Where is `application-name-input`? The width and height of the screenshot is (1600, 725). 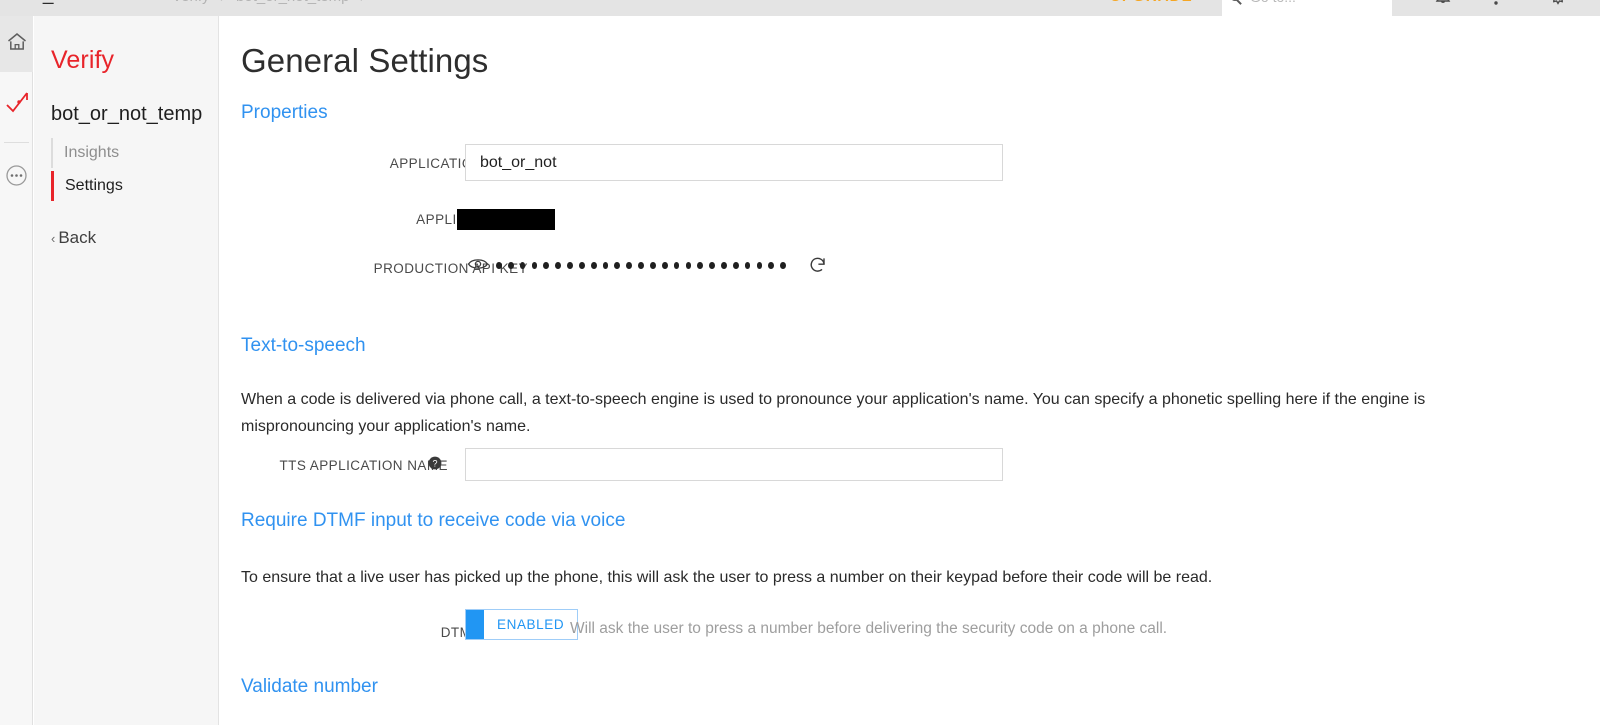 application-name-input is located at coordinates (734, 162).